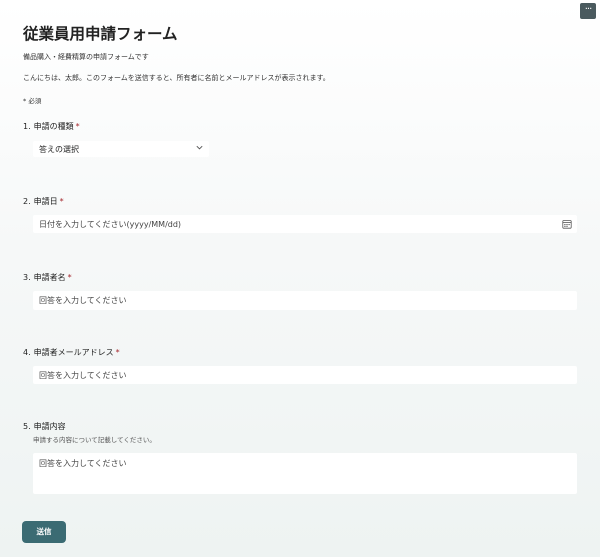 The image size is (600, 557). I want to click on question-number: 2., so click(27, 201).